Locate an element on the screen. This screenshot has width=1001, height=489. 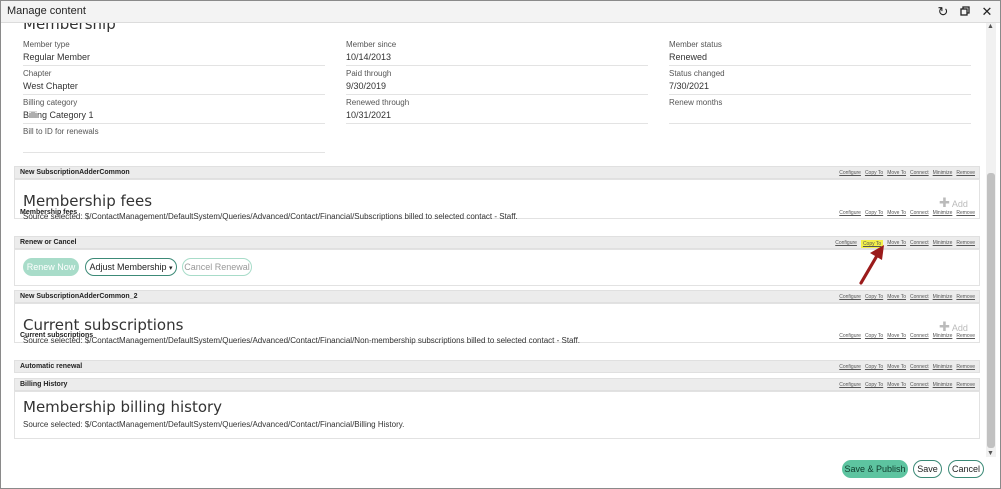
close-icon: ✕ is located at coordinates (987, 12).